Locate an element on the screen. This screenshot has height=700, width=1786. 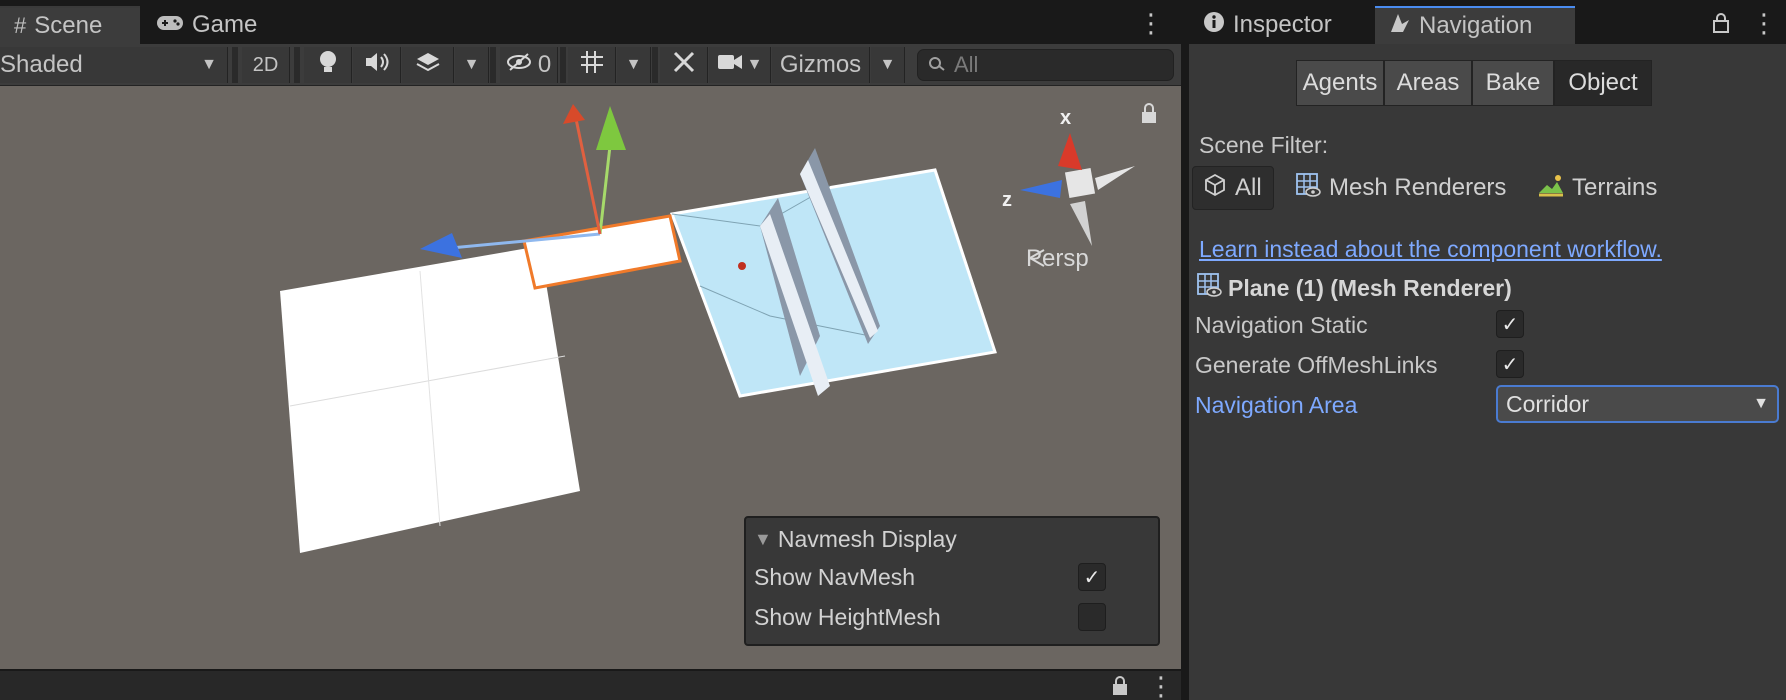
axis-x-label: x is located at coordinates (1065, 118).